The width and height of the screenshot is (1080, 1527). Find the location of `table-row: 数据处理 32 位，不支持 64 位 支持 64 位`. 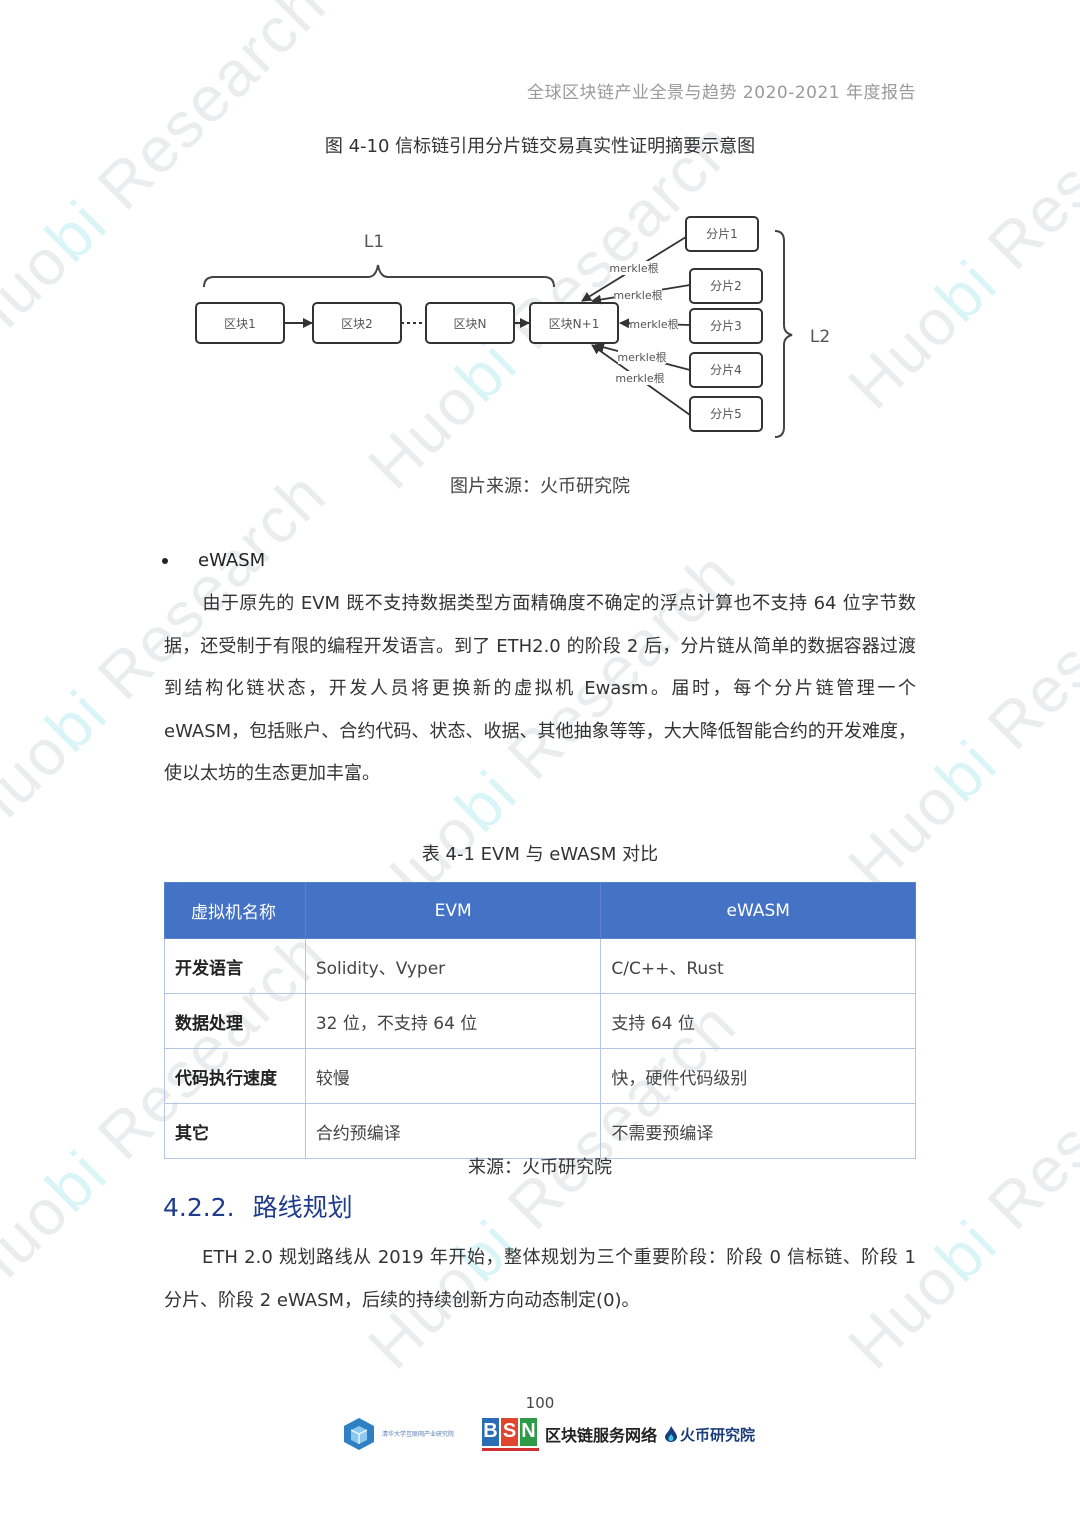

table-row: 数据处理 32 位，不支持 64 位 支持 64 位 is located at coordinates (540, 1021).